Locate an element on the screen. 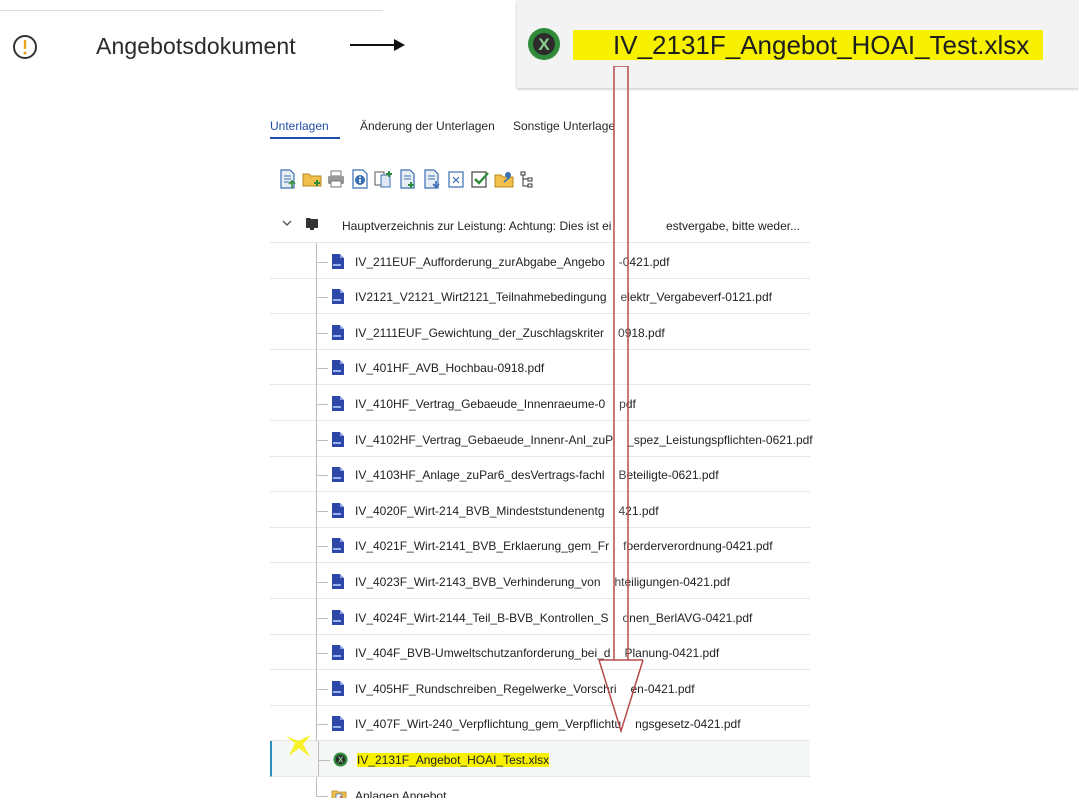  approve-icon is located at coordinates (480, 179).